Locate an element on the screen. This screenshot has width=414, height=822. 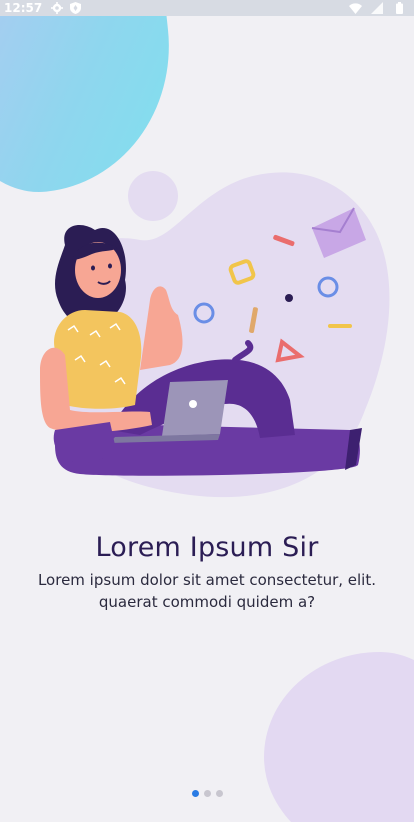
status-bar: 12:57 is located at coordinates (207, 8).